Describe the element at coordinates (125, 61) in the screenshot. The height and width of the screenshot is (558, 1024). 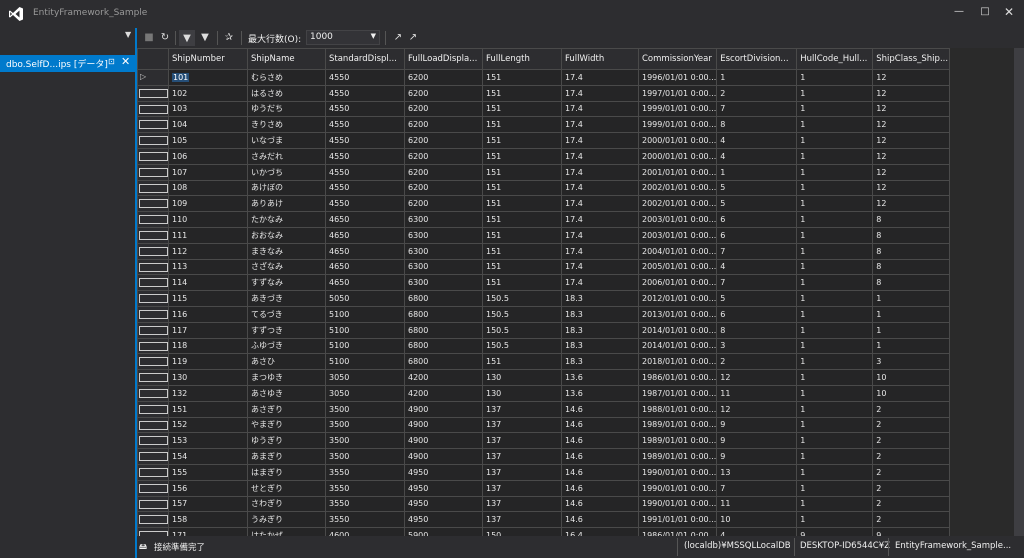
I see `close-tab-icon: ✕` at that location.